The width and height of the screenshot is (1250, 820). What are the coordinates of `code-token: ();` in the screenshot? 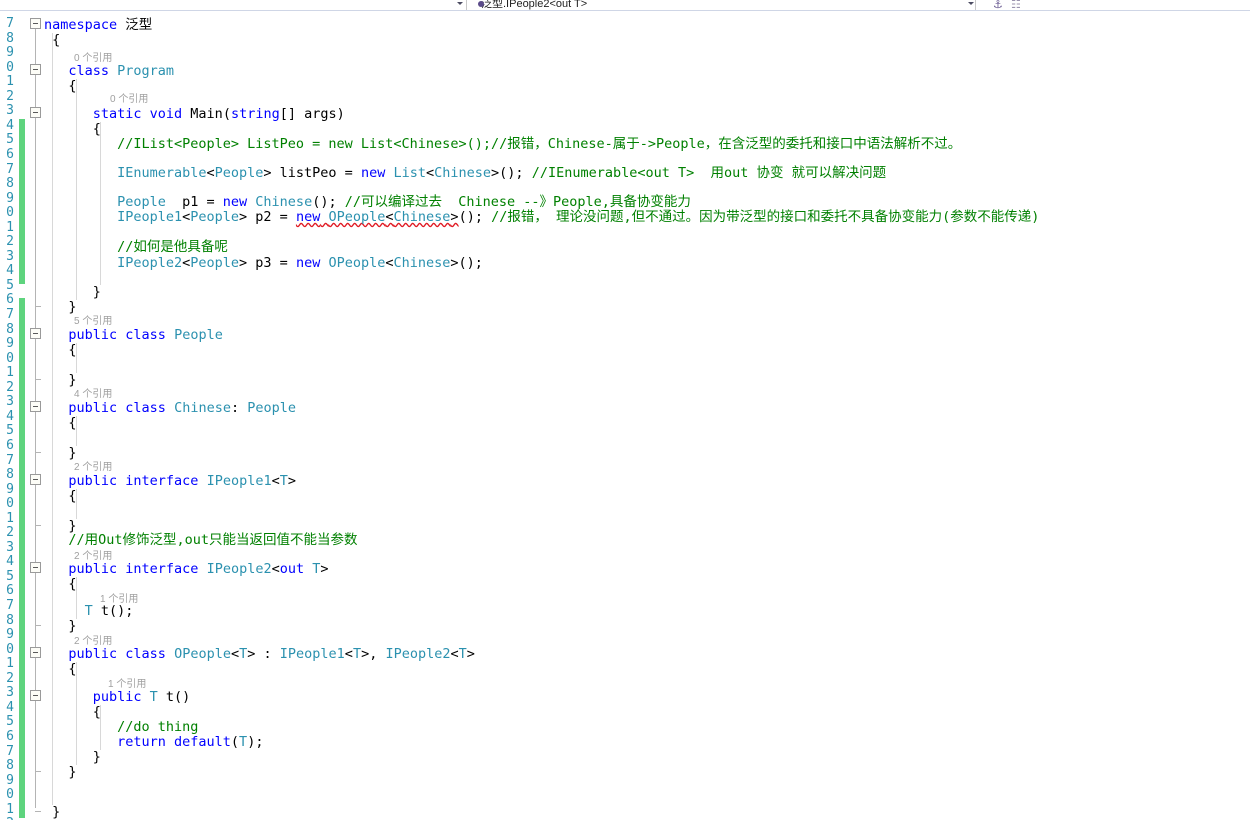 It's located at (475, 217).